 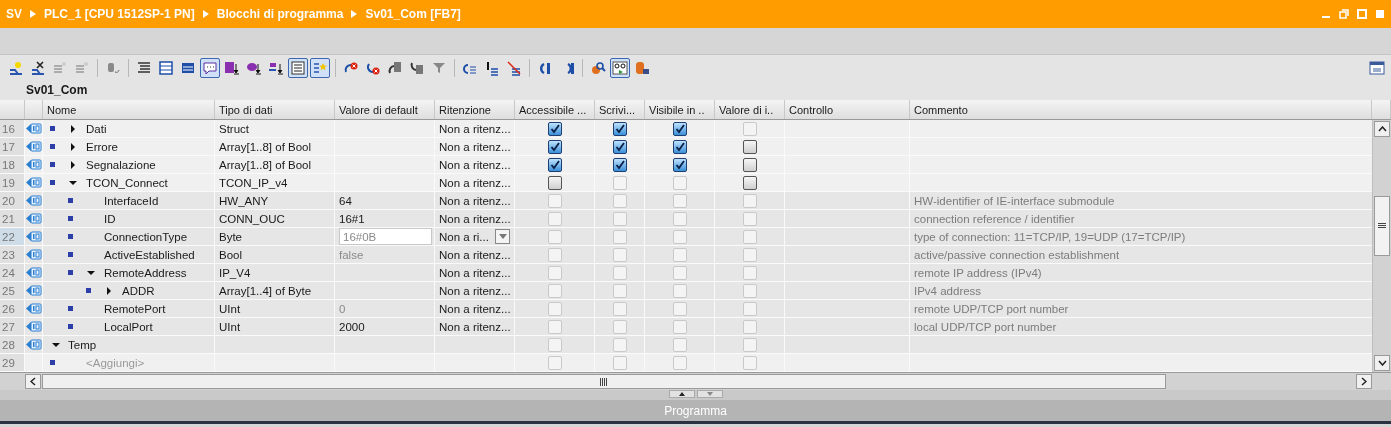 I want to click on panel-icon, so click(x=1377, y=67).